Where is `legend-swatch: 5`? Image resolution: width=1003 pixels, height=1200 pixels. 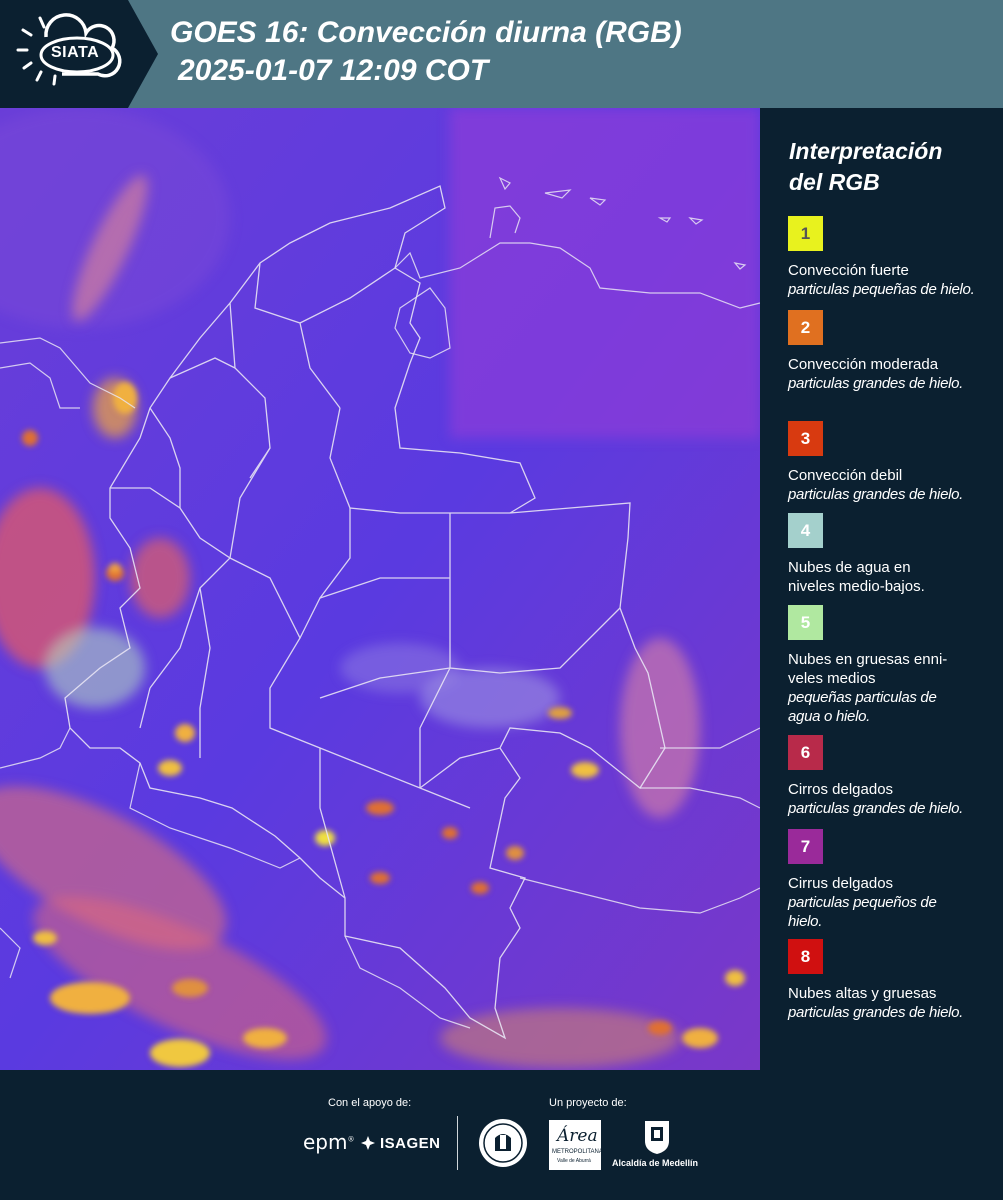
legend-swatch: 5 is located at coordinates (805, 622).